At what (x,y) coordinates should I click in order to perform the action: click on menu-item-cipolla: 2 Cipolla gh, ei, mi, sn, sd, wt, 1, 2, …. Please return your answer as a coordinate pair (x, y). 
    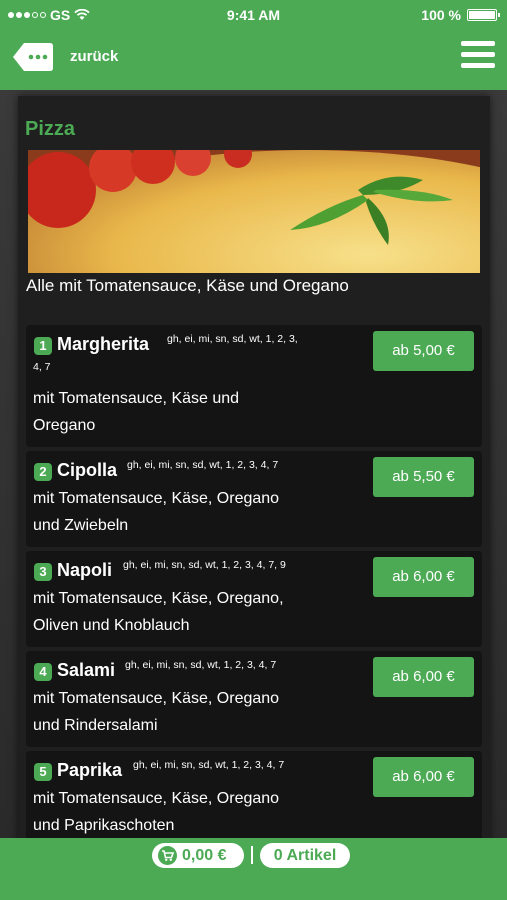
    Looking at the image, I should click on (254, 499).